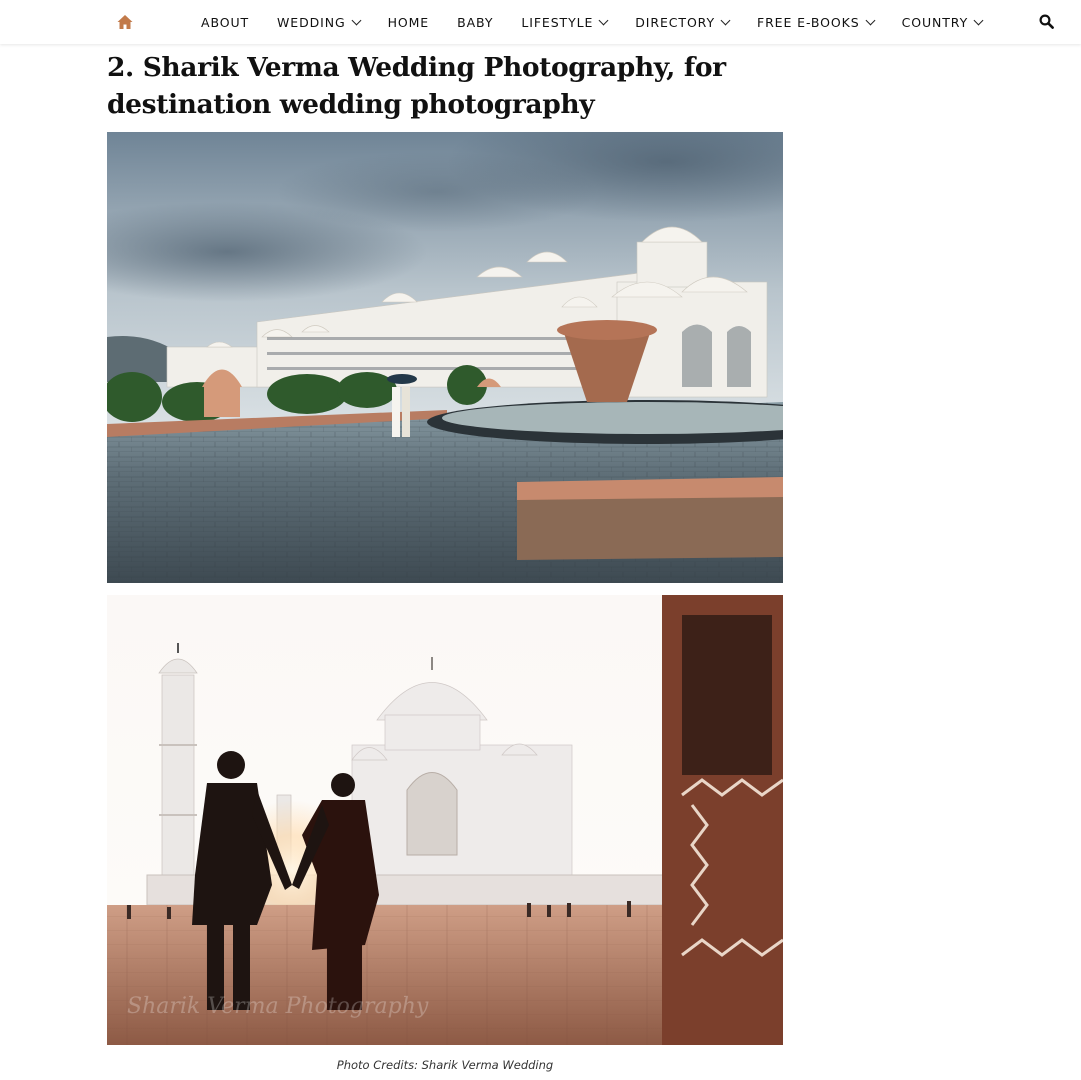  I want to click on nav-item-label: HOME, so click(408, 22).